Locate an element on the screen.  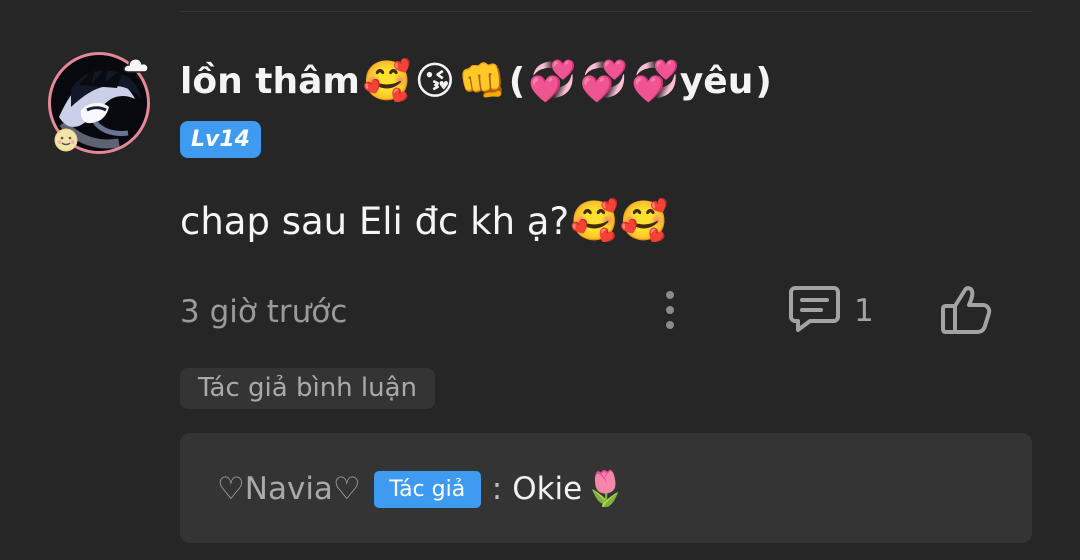
more-options-button is located at coordinates (670, 310).